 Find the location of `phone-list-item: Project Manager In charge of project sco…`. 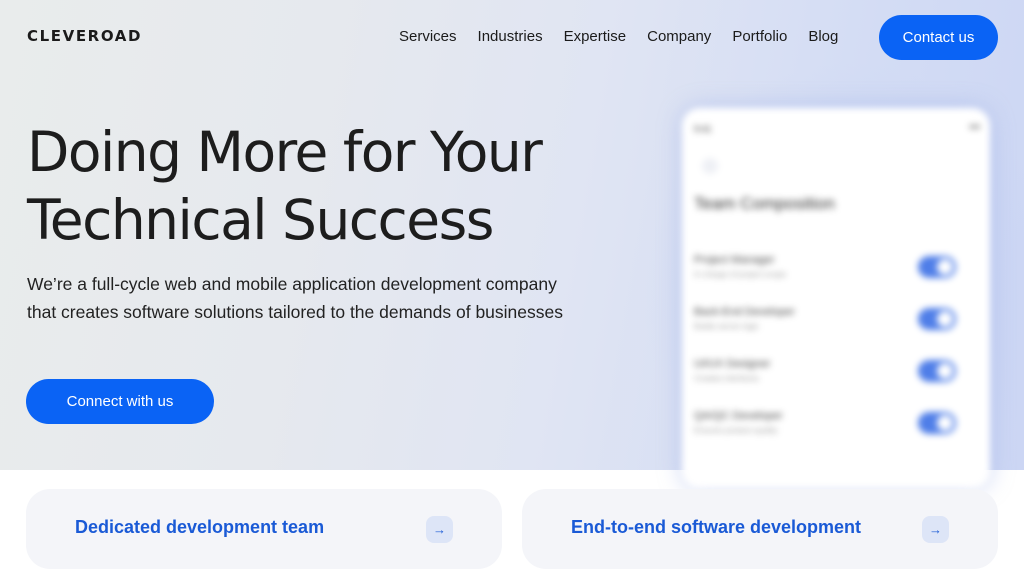

phone-list-item: Project Manager In charge of project sco… is located at coordinates (834, 271).